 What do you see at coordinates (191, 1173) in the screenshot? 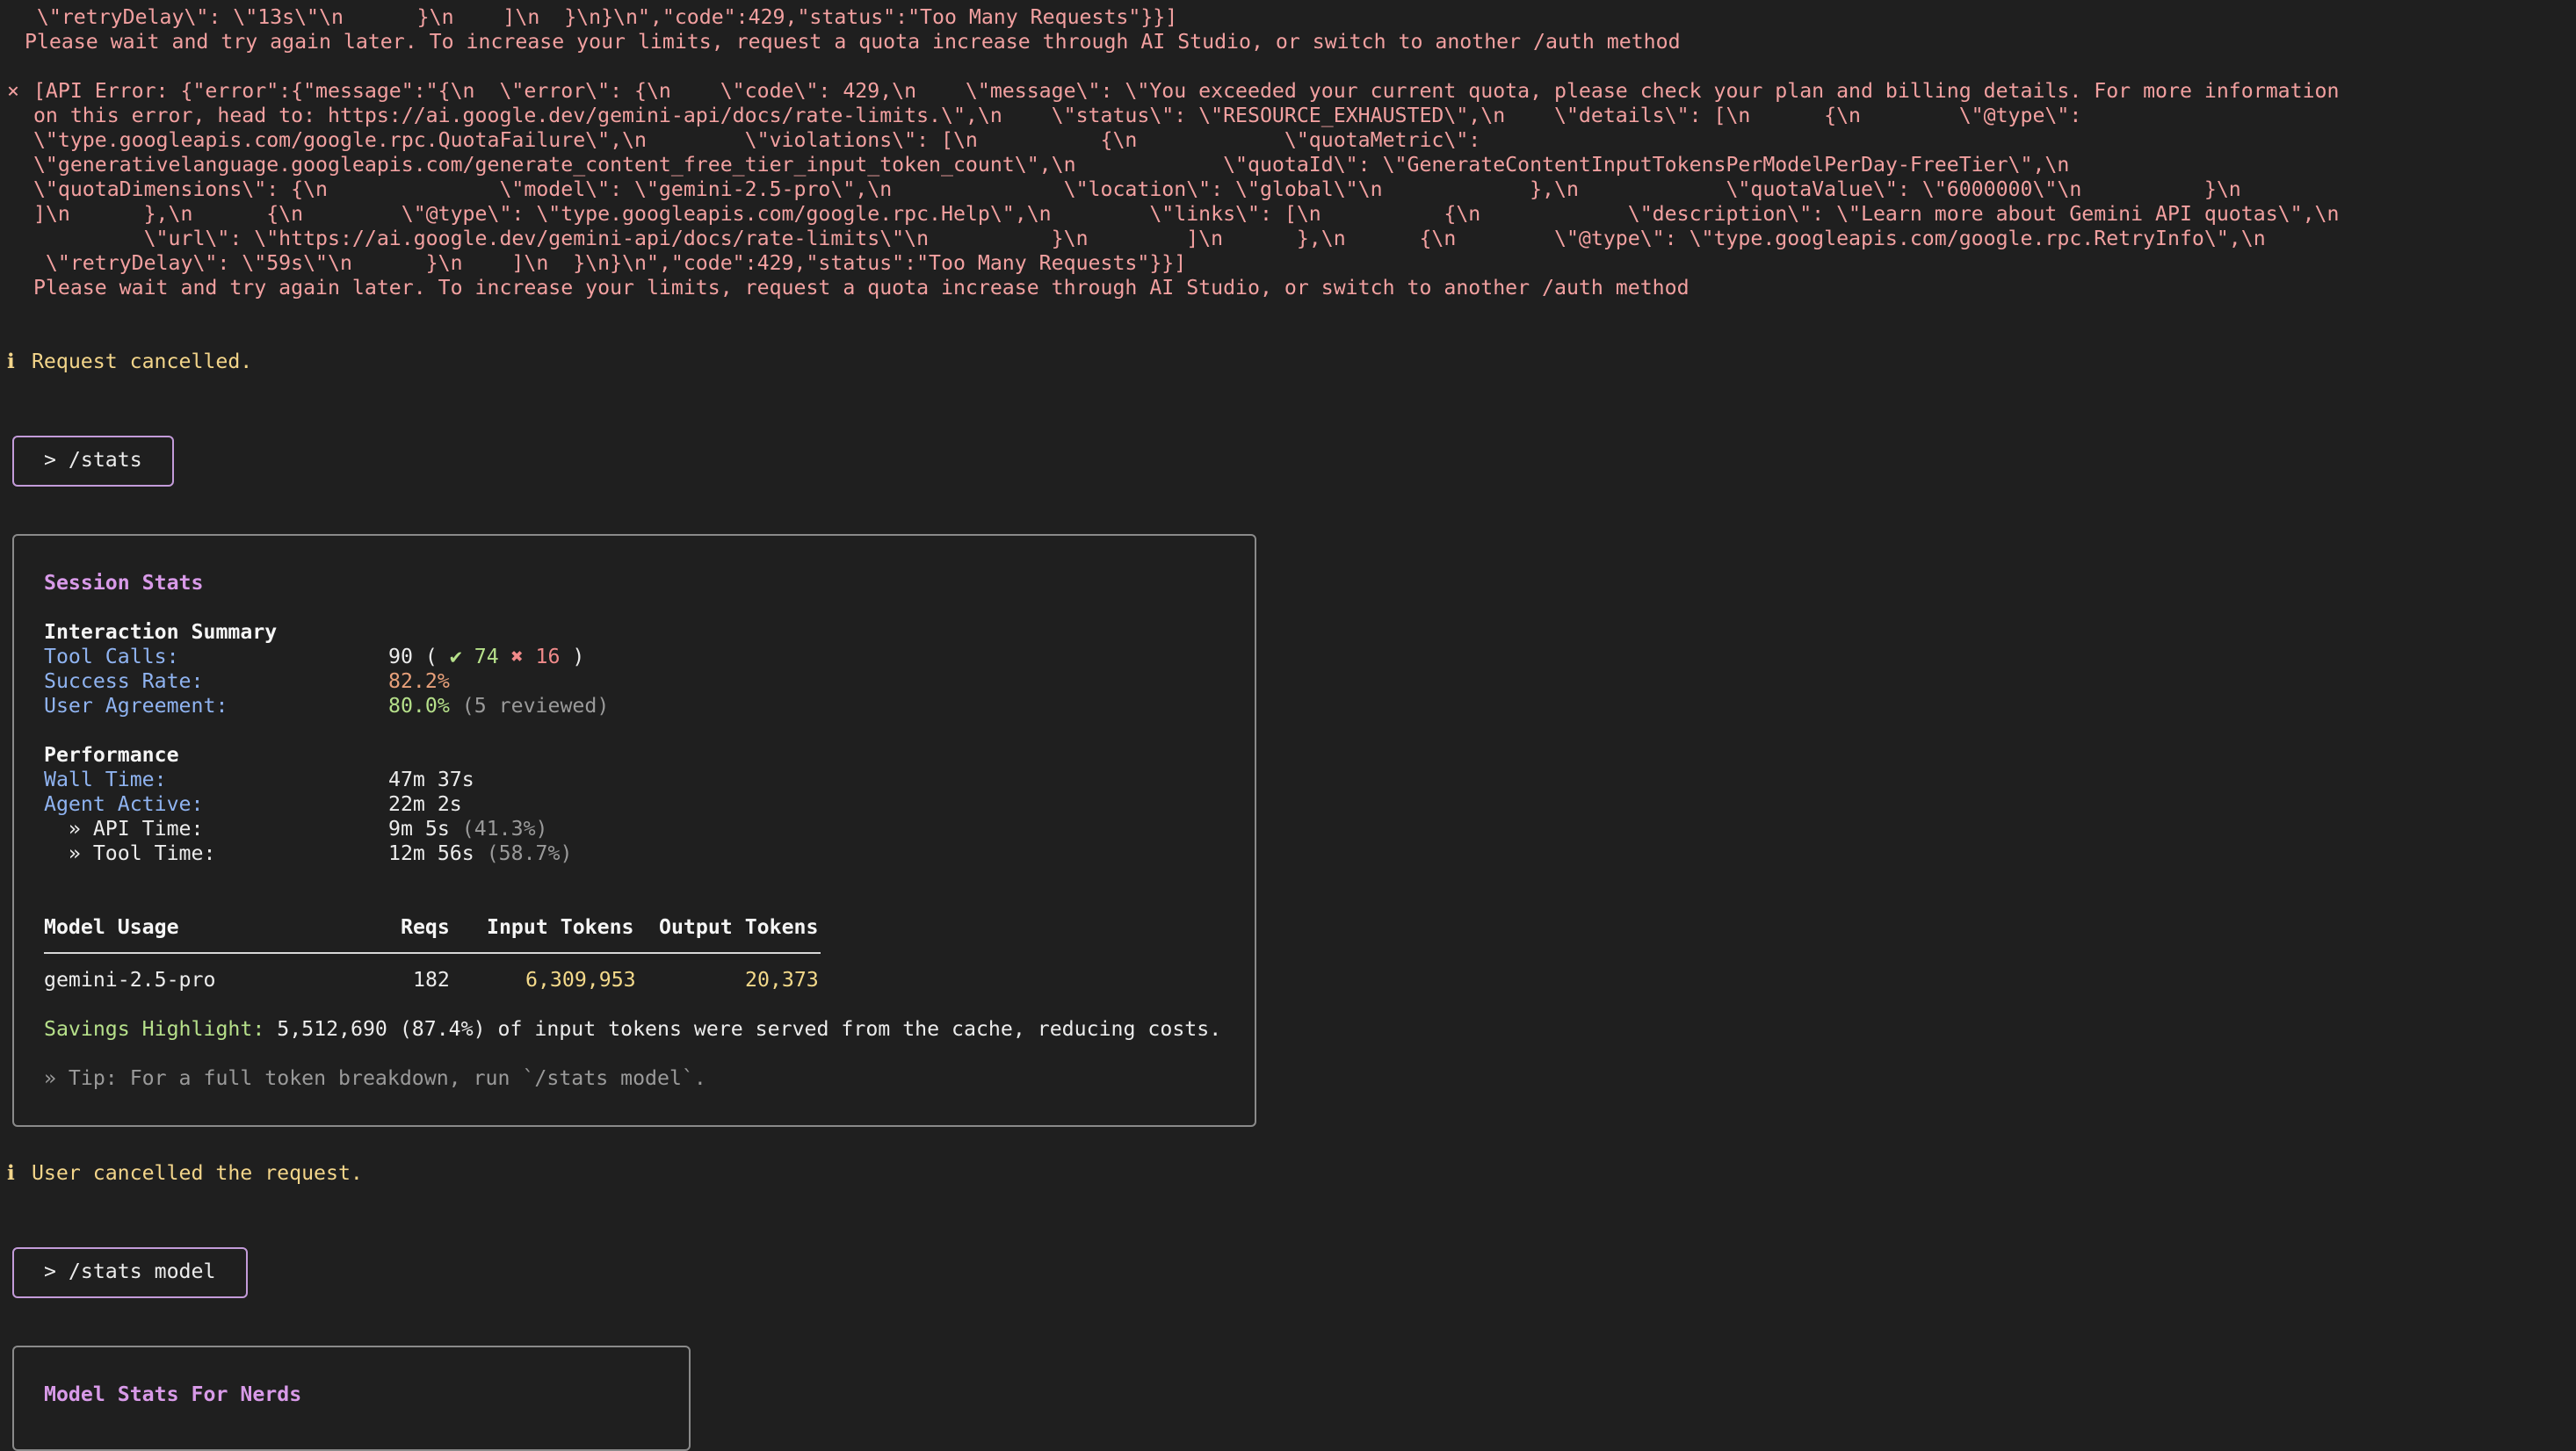
I see `user-cancelled-message: User cancelled the request.` at bounding box center [191, 1173].